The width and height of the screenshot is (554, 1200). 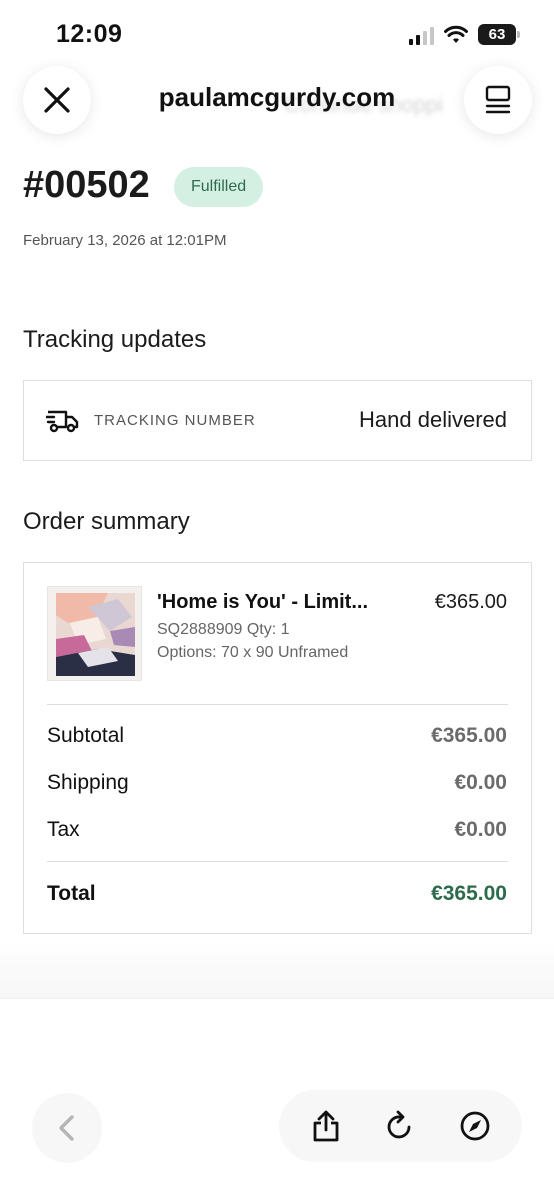 I want to click on truck-icon, so click(x=62, y=421).